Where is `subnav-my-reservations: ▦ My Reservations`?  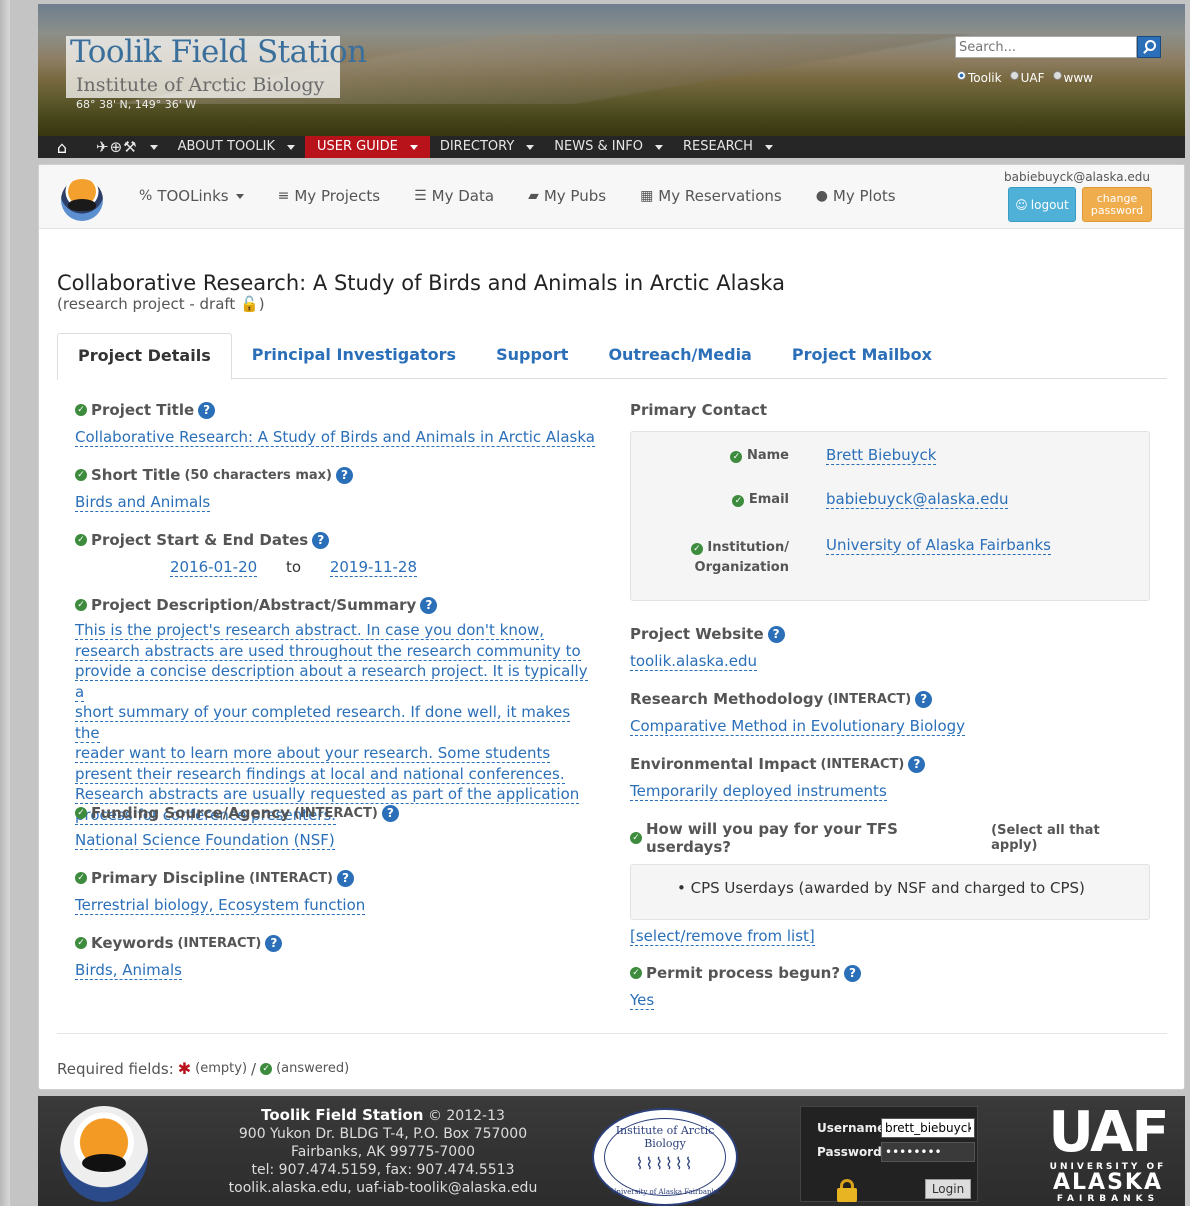
subnav-my-reservations: ▦ My Reservations is located at coordinates (711, 196).